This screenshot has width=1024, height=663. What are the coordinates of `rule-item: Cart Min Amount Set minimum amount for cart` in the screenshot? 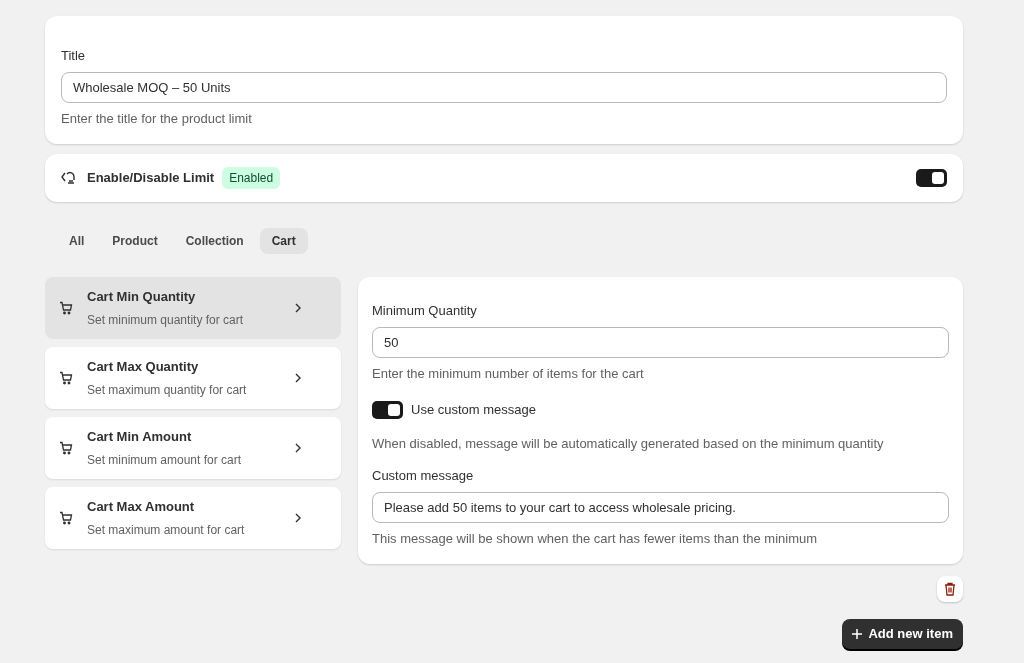 It's located at (193, 448).